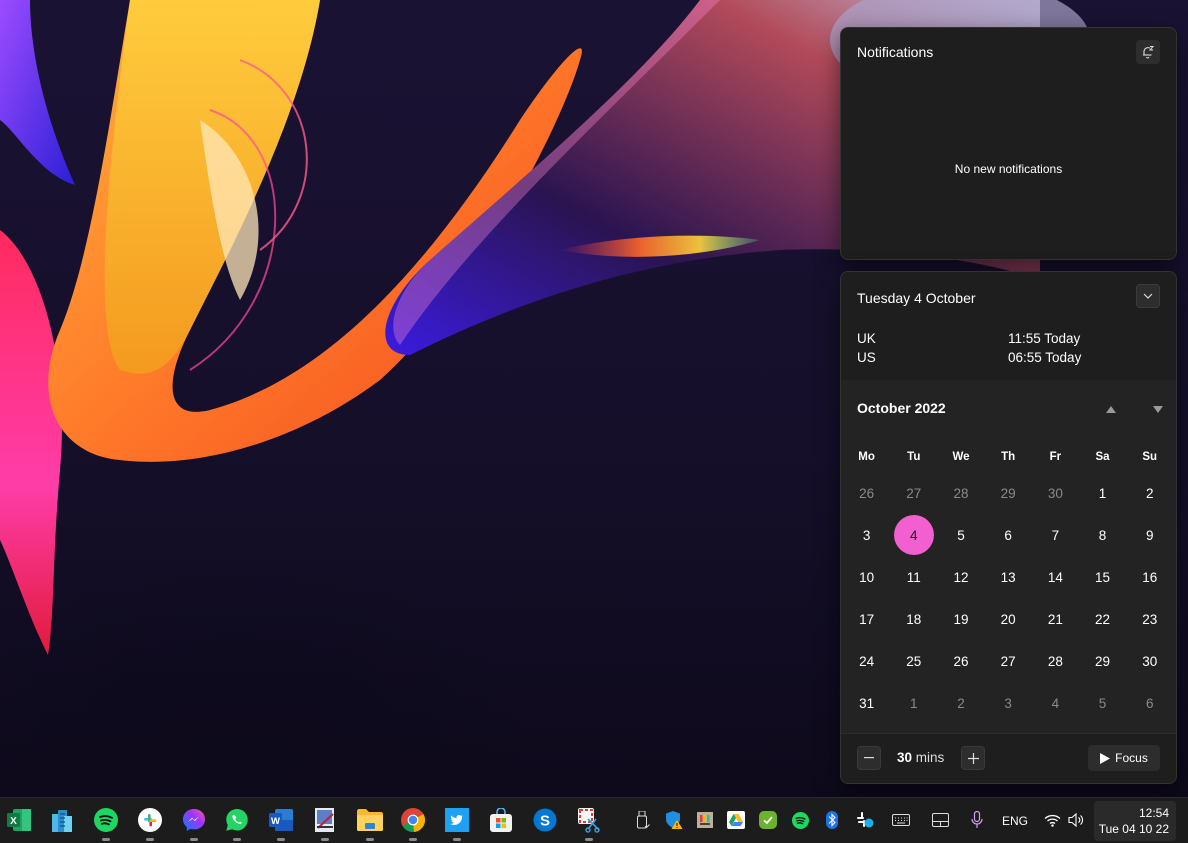 The width and height of the screenshot is (1188, 843). What do you see at coordinates (913, 619) in the screenshot?
I see `calendar-day: 18` at bounding box center [913, 619].